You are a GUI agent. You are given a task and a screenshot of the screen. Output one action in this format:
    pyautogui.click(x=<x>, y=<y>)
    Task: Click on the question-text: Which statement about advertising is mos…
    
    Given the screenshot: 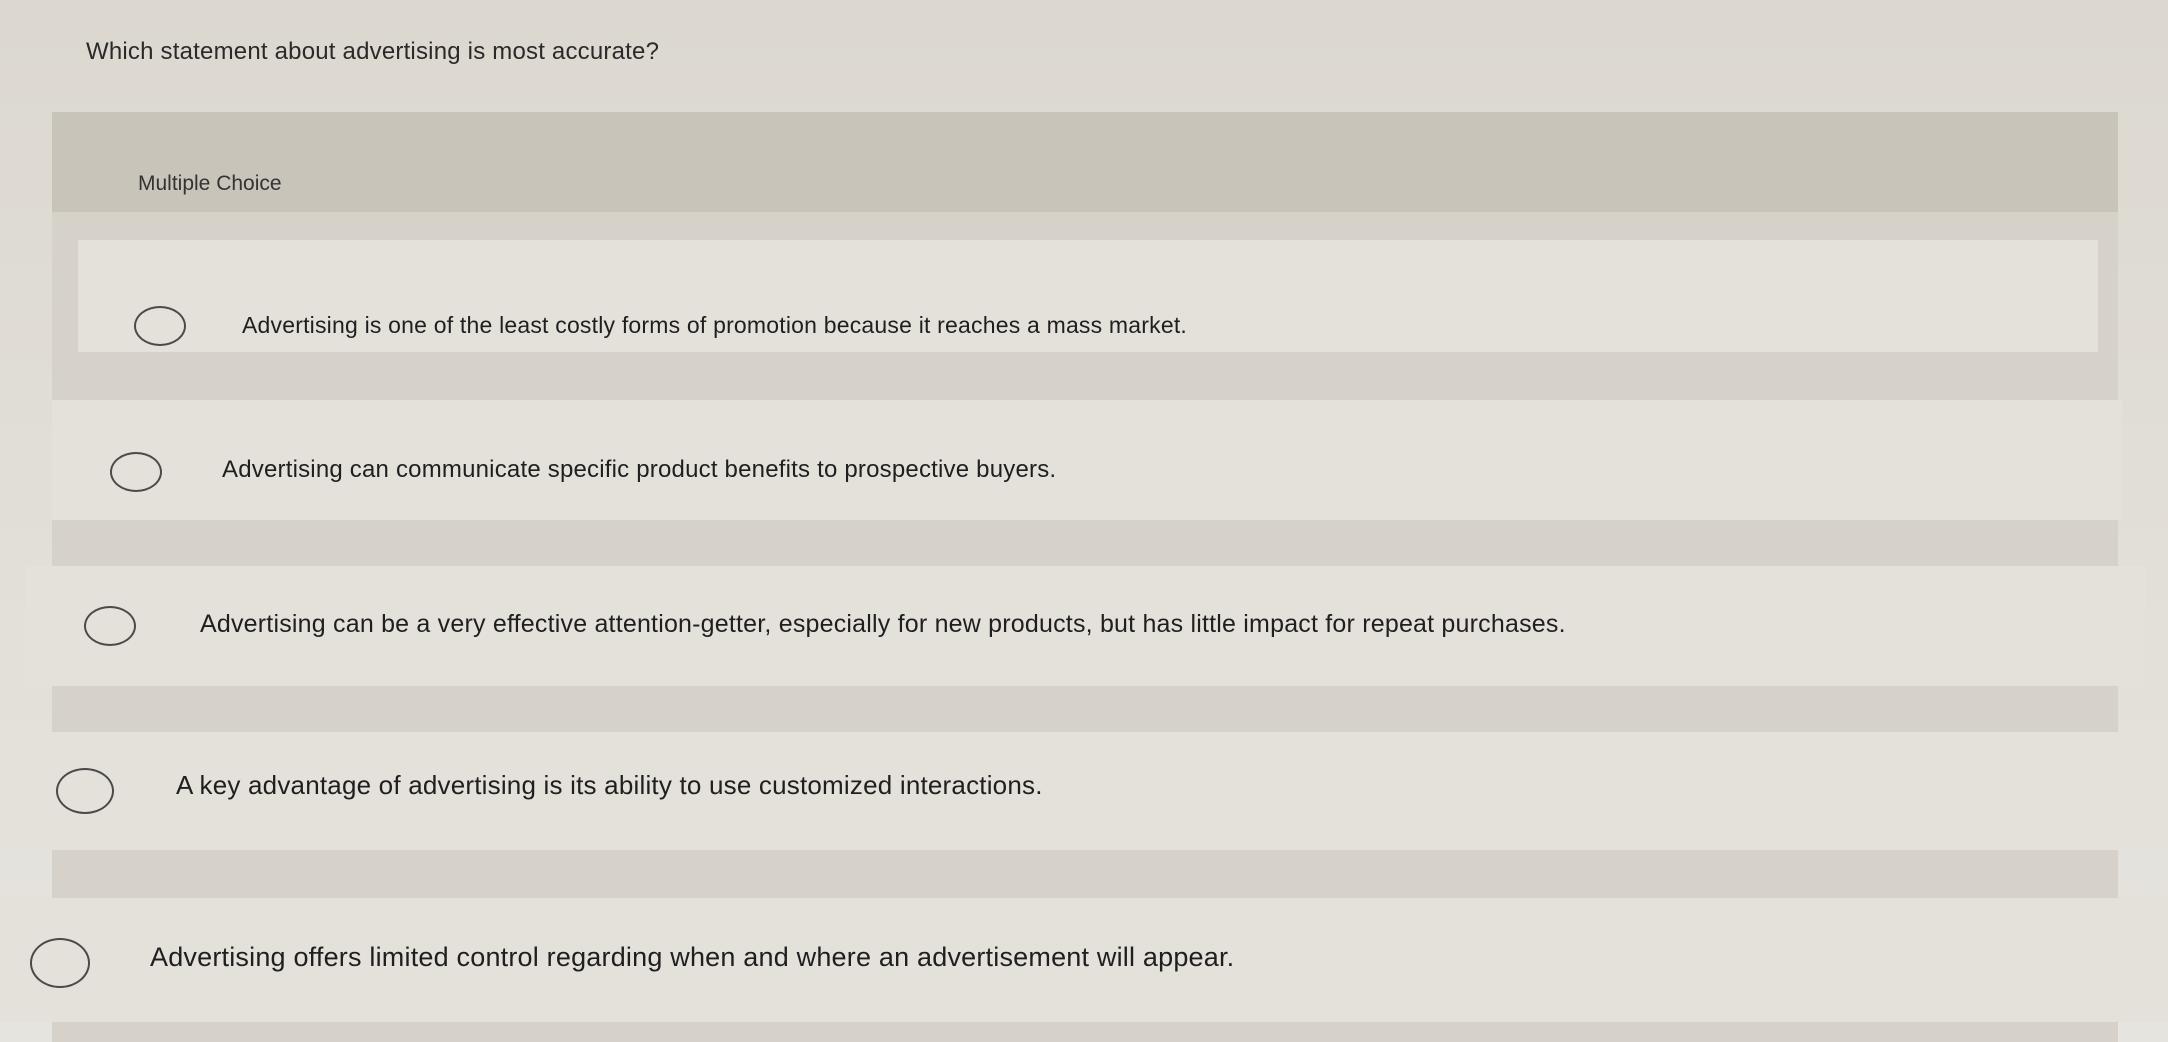 What is the action you would take?
    pyautogui.click(x=373, y=51)
    